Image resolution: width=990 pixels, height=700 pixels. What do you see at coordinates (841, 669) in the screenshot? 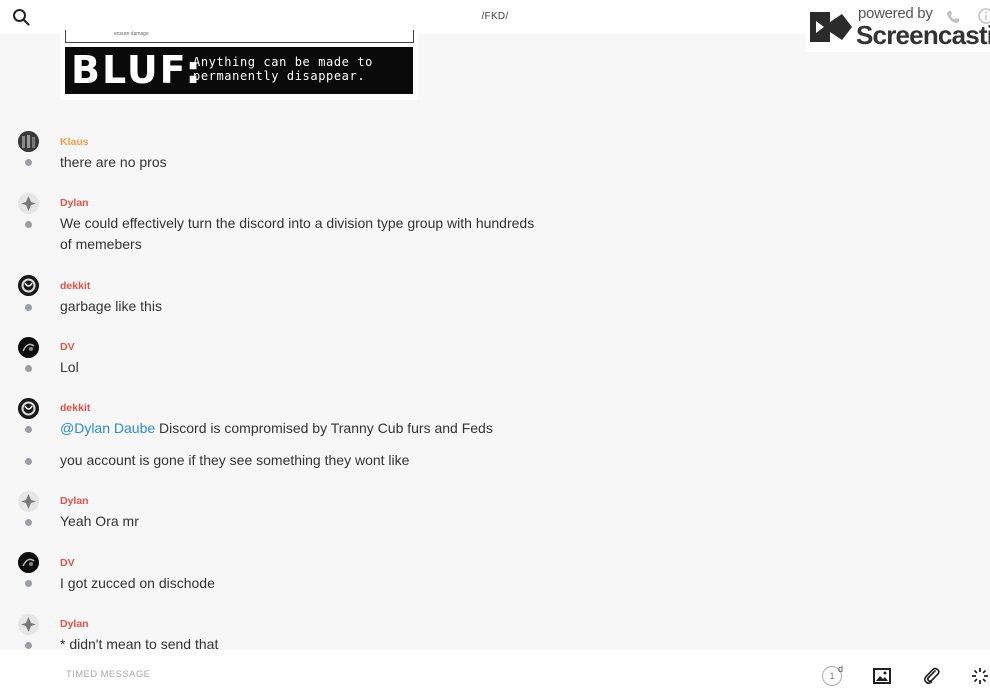
I see `timer-unit: d` at bounding box center [841, 669].